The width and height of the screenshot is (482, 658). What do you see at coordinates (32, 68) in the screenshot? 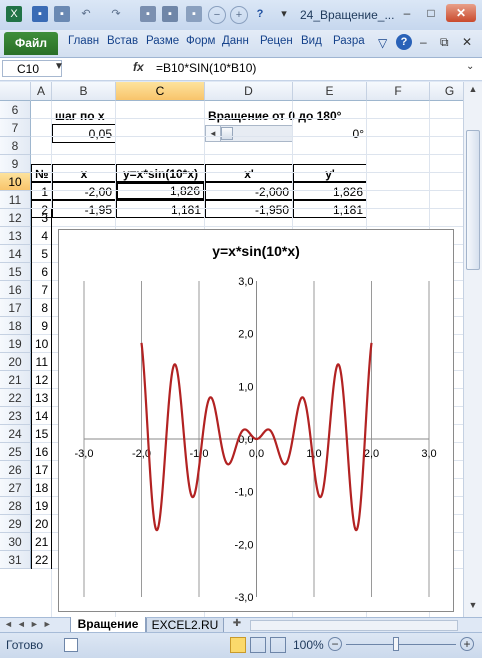
I see `name-box: C10` at bounding box center [32, 68].